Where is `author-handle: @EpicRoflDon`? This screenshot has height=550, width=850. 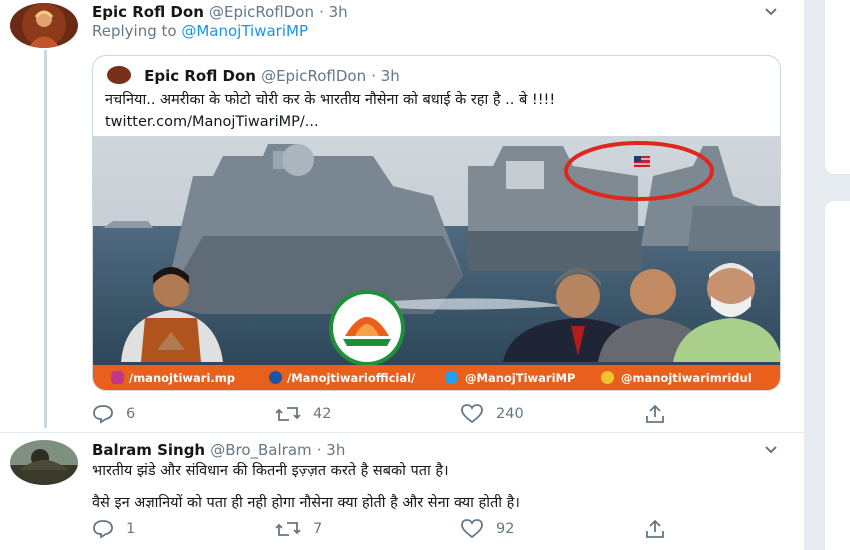
author-handle: @EpicRoflDon is located at coordinates (261, 12).